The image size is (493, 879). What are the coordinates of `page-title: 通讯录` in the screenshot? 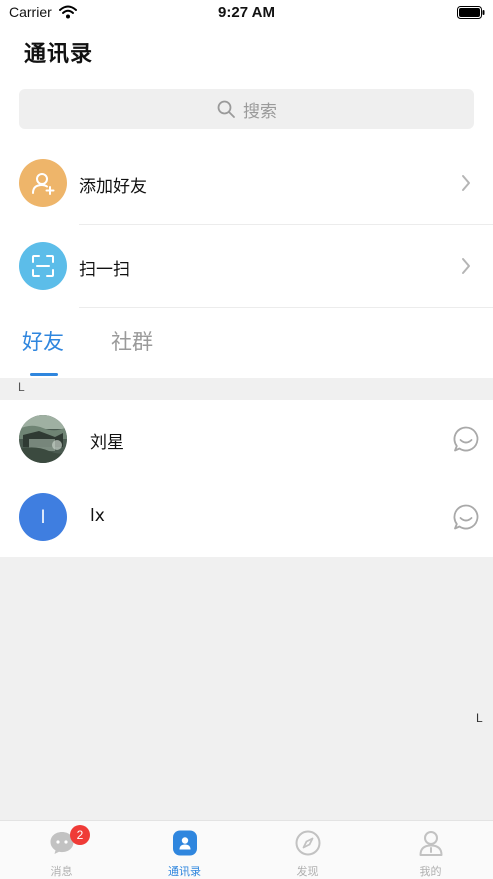 It's located at (59, 54).